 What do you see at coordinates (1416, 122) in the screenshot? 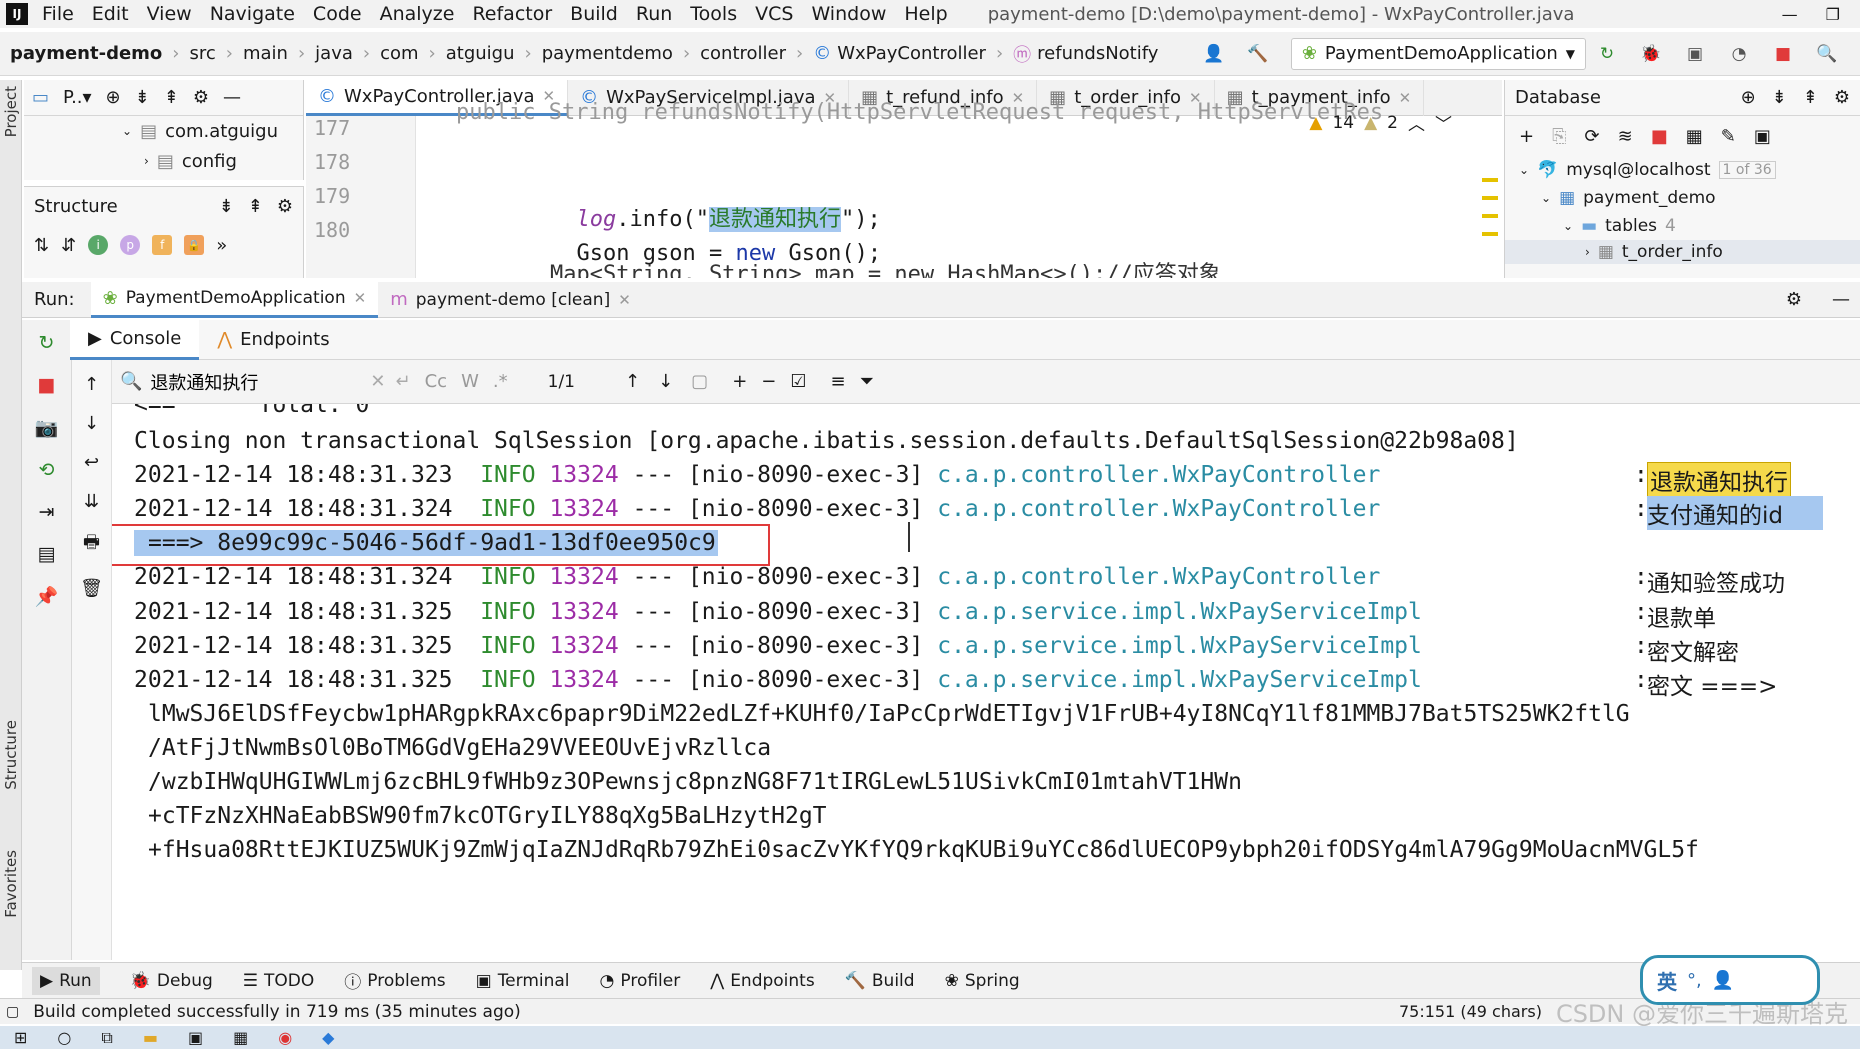
I see `chevron-up-icon: ︿` at bounding box center [1416, 122].